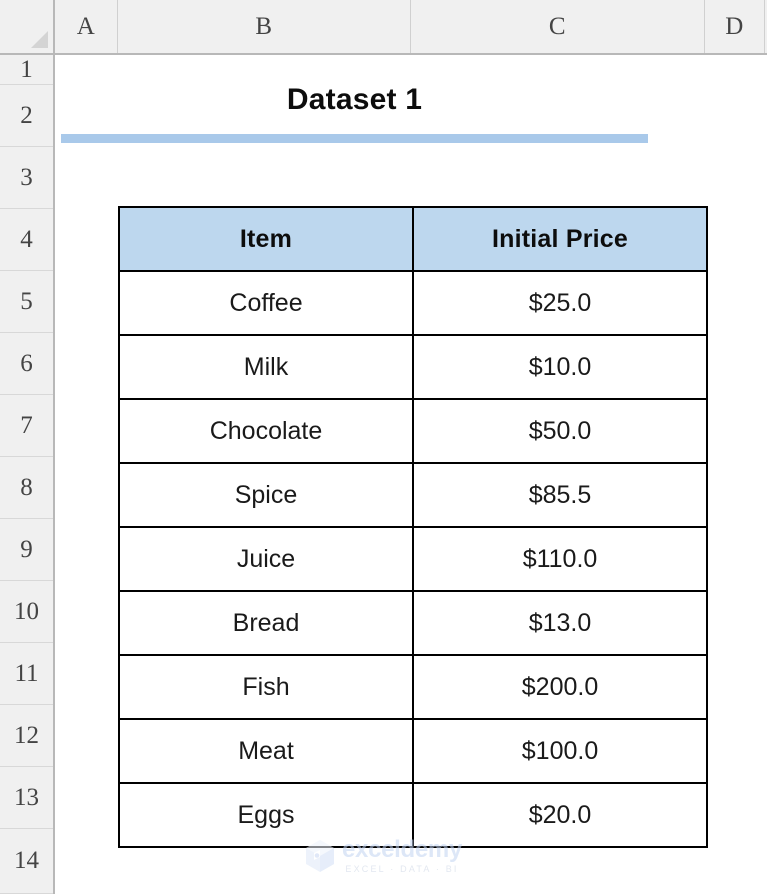 The image size is (767, 894). Describe the element at coordinates (266, 687) in the screenshot. I see `cell-item: Fish` at that location.